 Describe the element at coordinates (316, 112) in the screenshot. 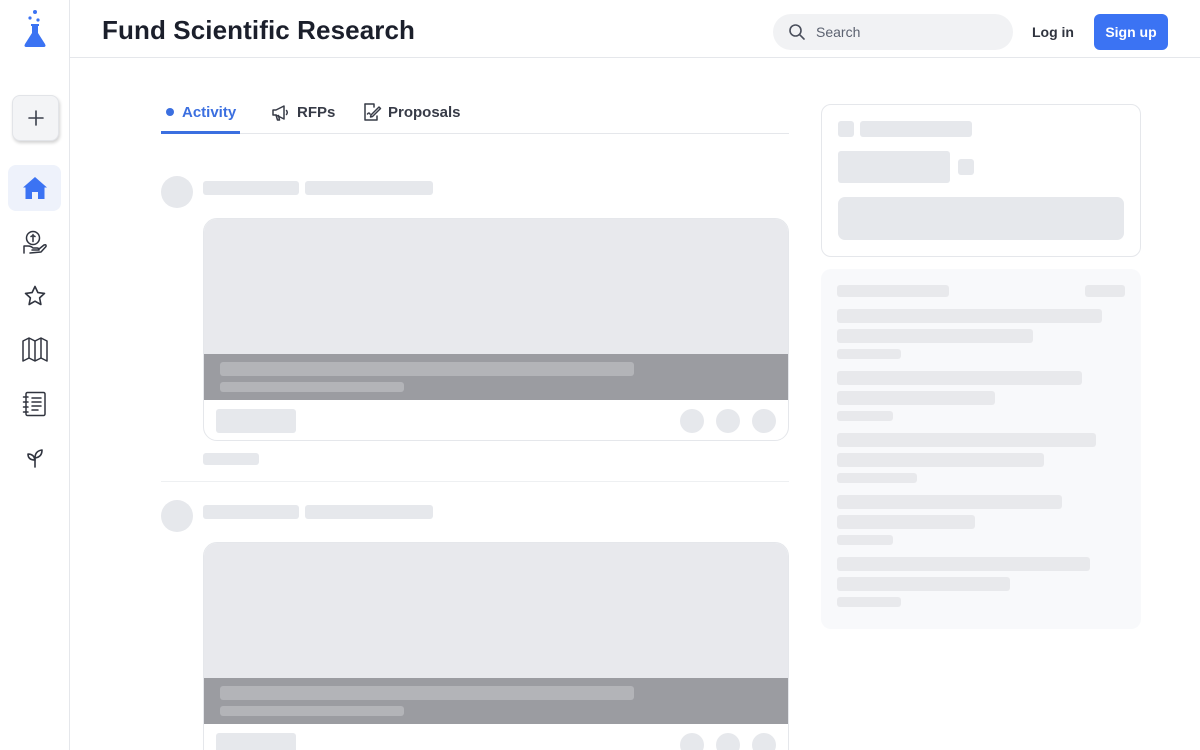

I see `tab-rfps-label: RFPs` at that location.